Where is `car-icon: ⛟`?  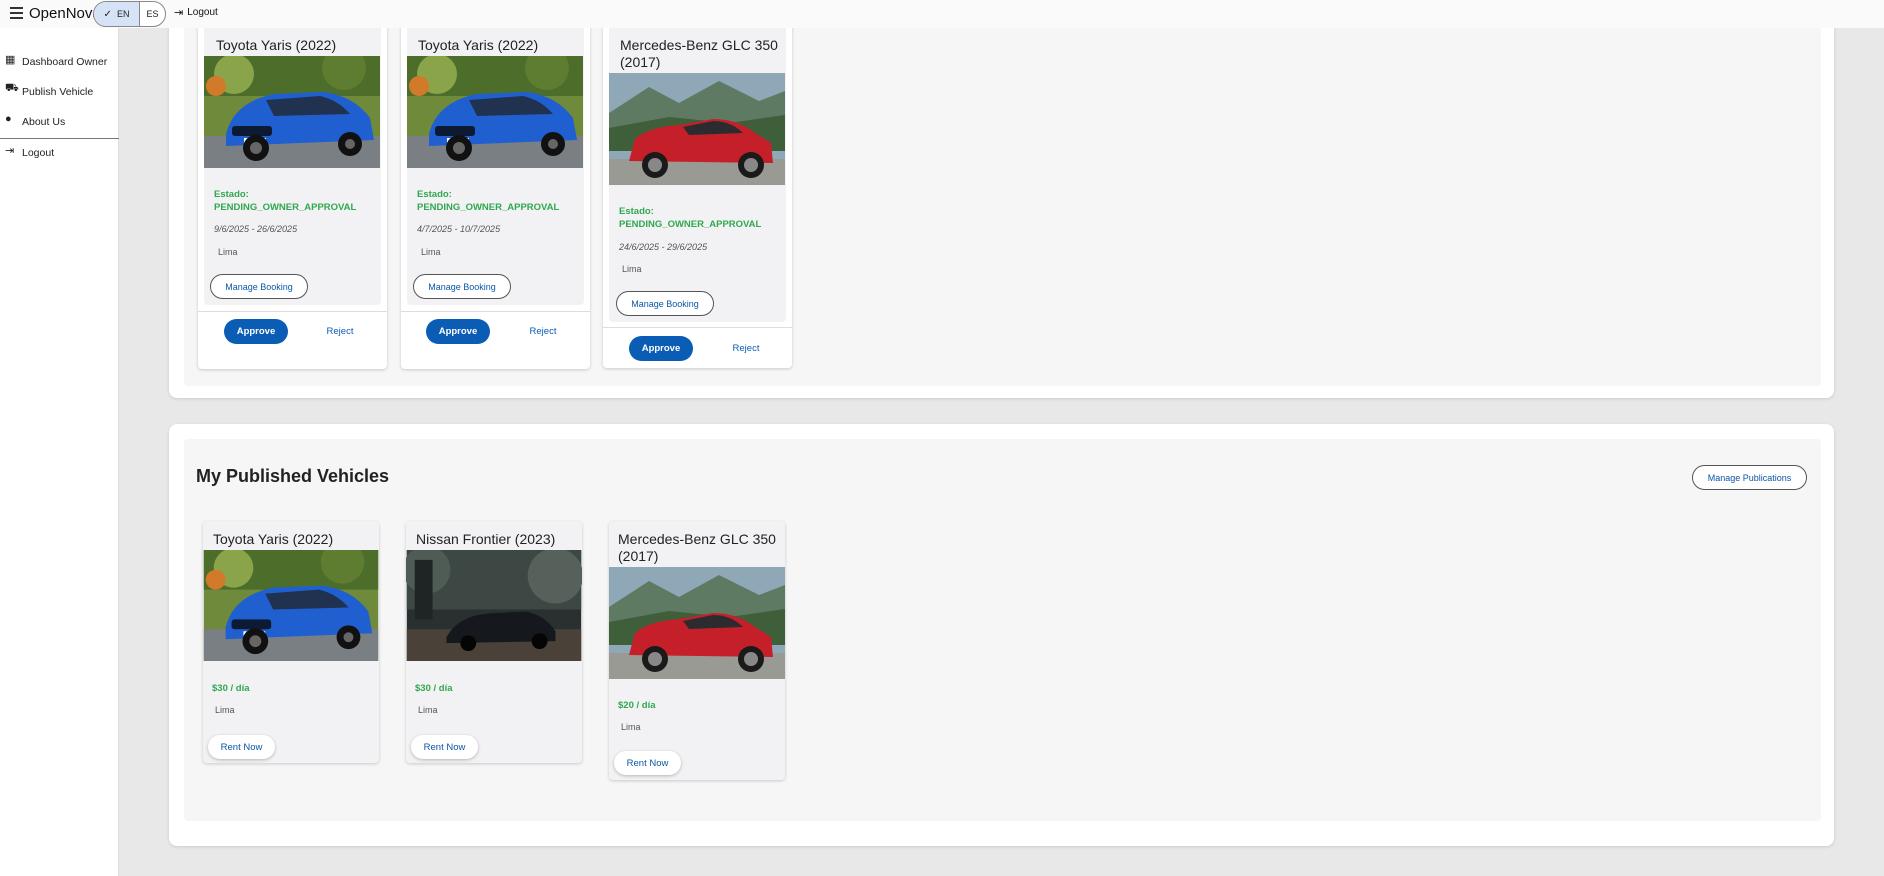 car-icon: ⛟ is located at coordinates (12, 88).